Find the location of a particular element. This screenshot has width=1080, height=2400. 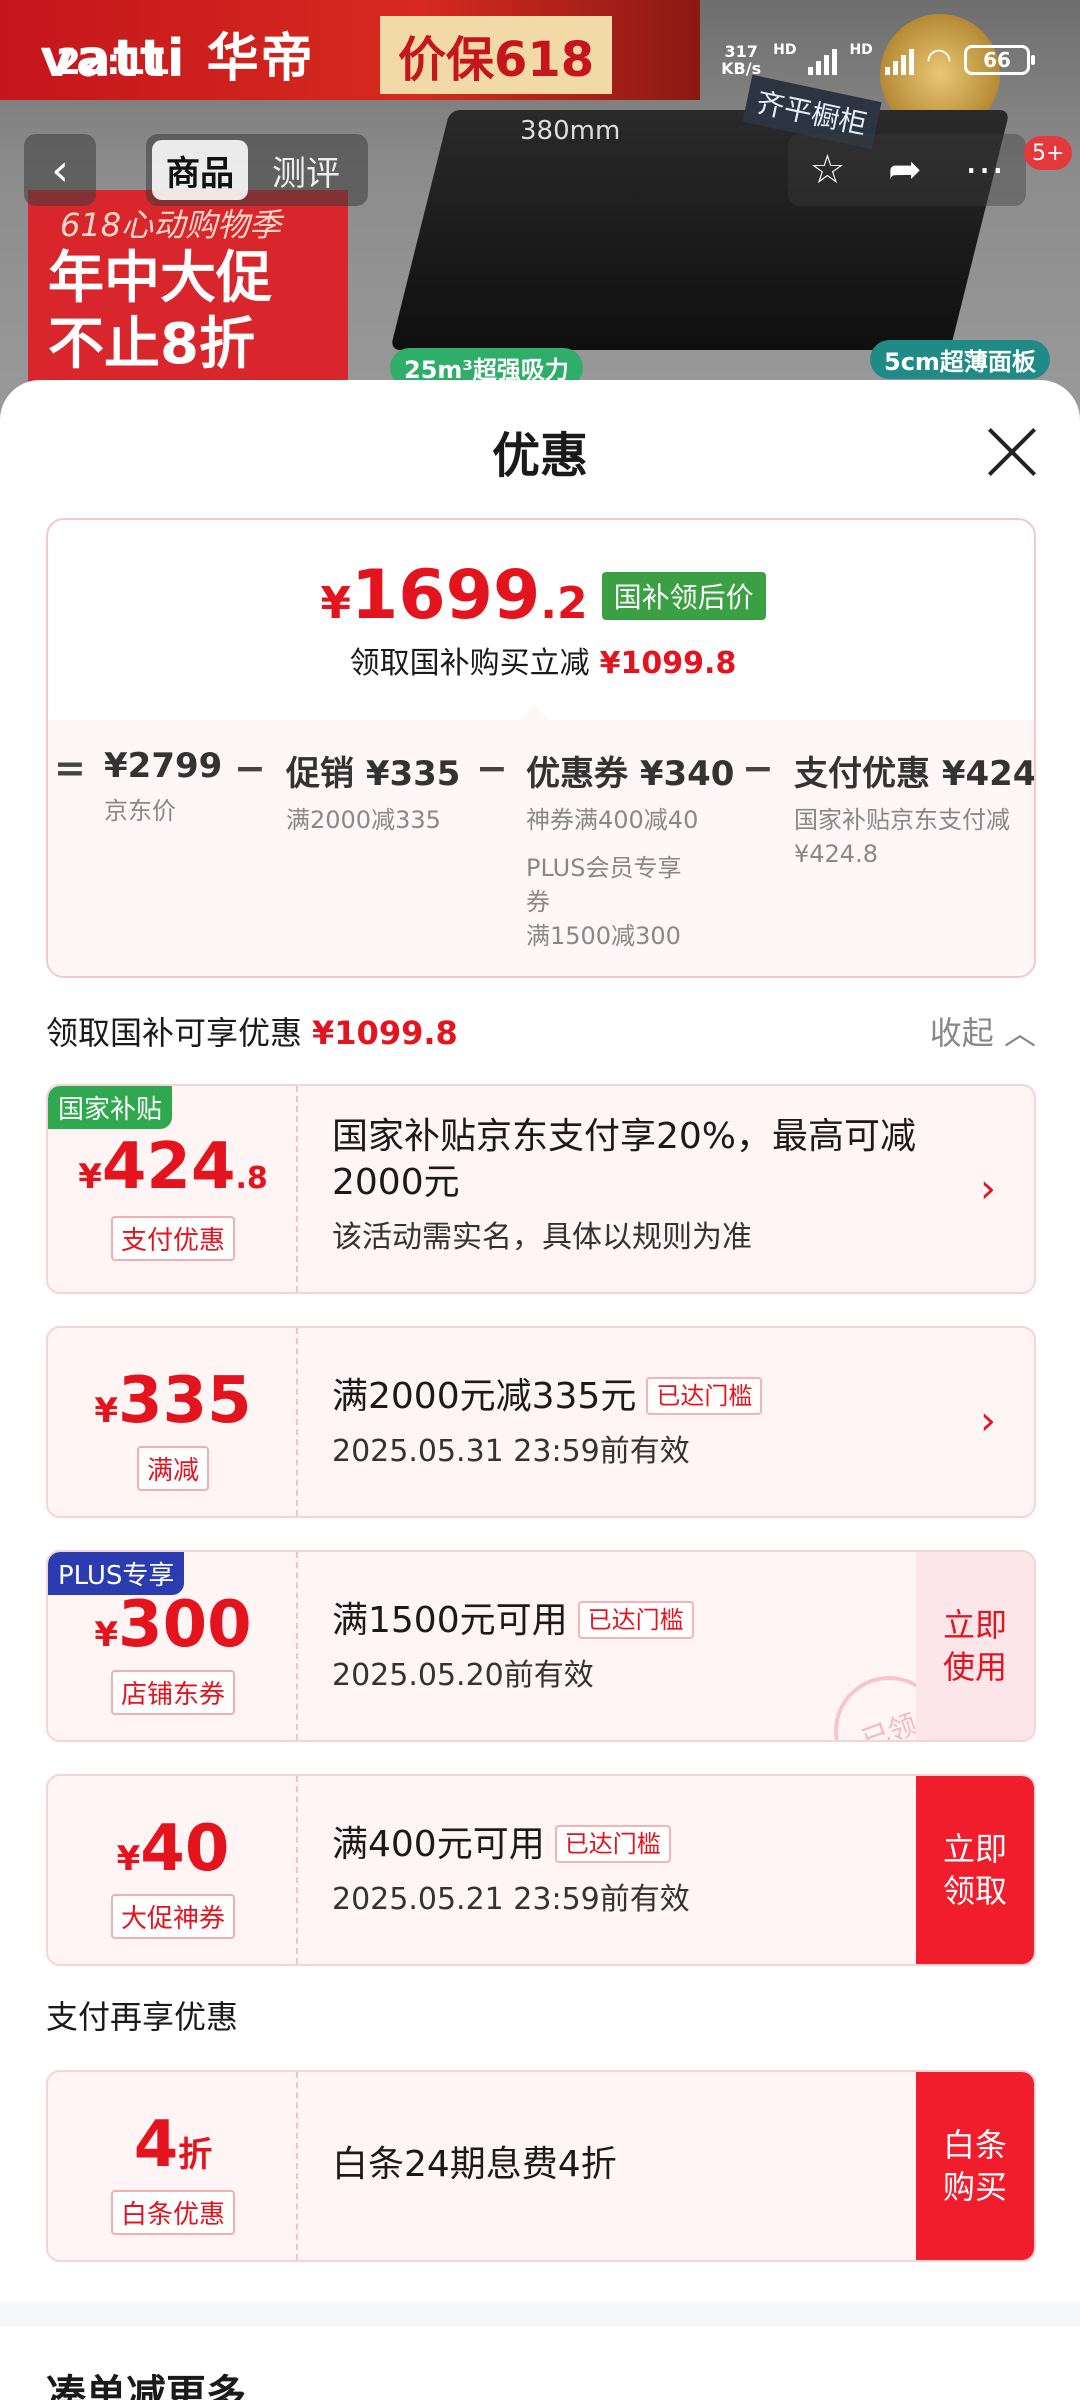

coupon-title-row: 满2000元减335元 已达门槛 is located at coordinates (632, 1397).